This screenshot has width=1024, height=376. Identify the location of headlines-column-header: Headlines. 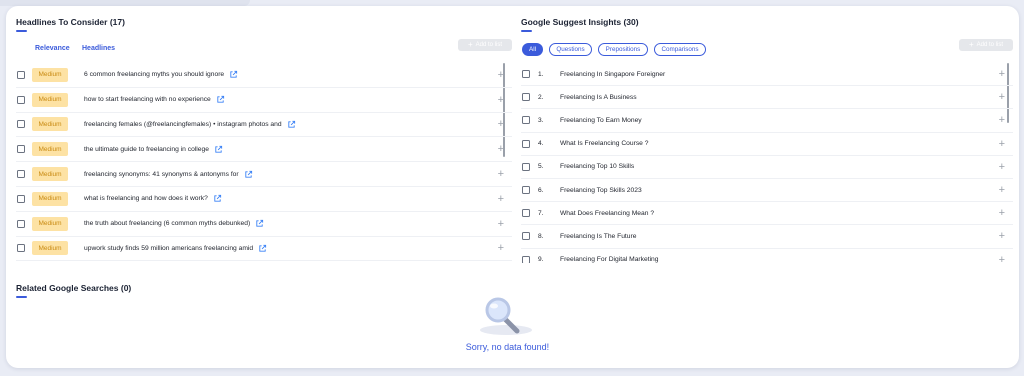
(98, 48).